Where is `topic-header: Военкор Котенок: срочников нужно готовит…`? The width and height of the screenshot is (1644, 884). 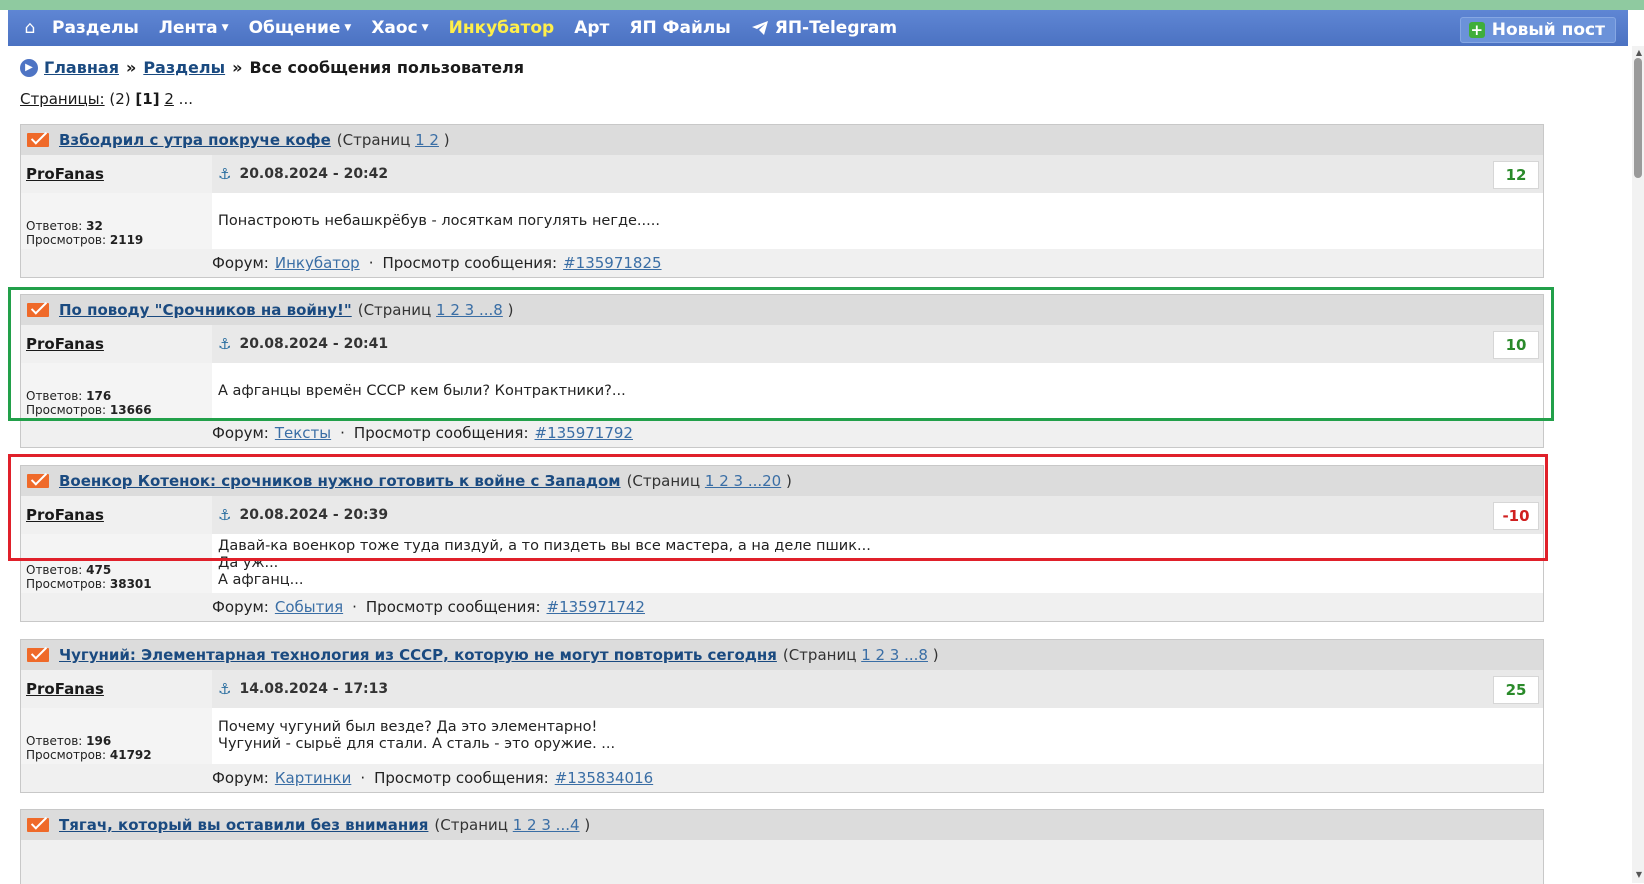 topic-header: Военкор Котенок: срочников нужно готовит… is located at coordinates (782, 481).